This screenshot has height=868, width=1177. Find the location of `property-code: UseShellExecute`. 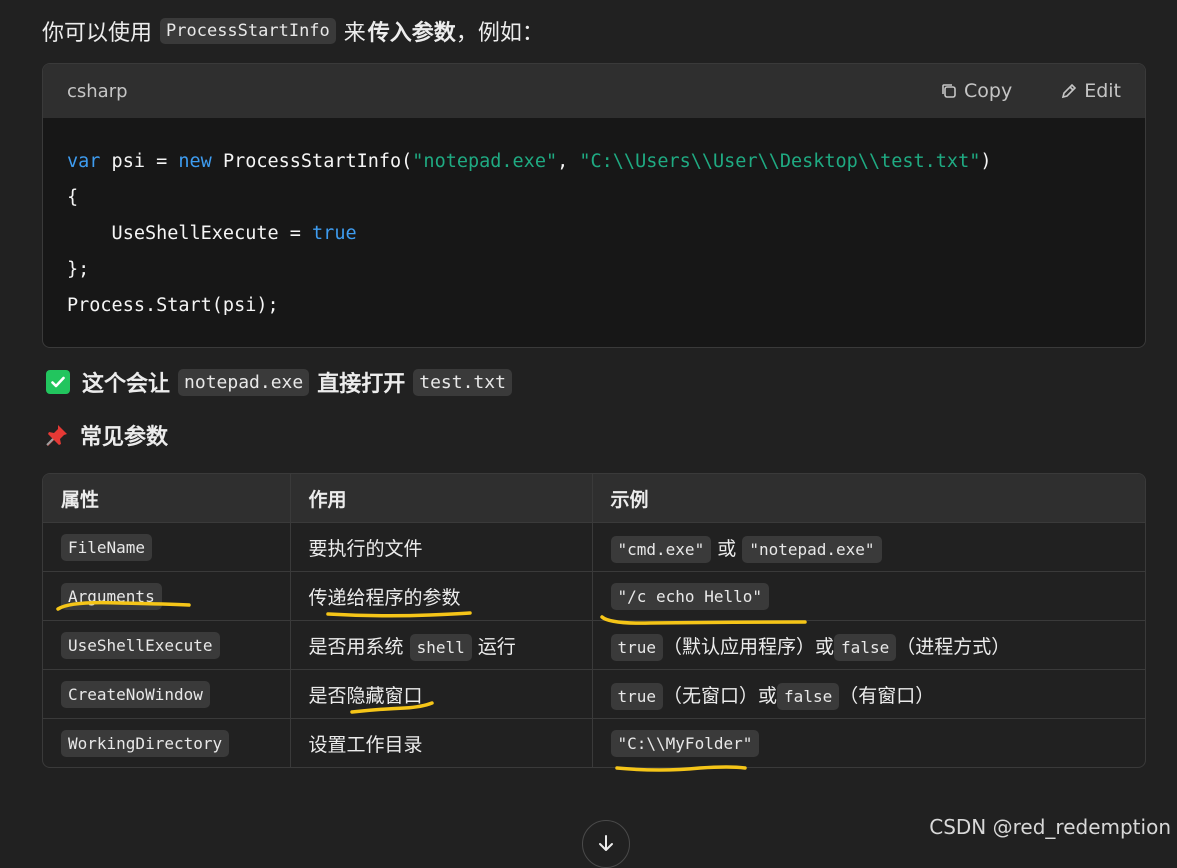

property-code: UseShellExecute is located at coordinates (140, 645).